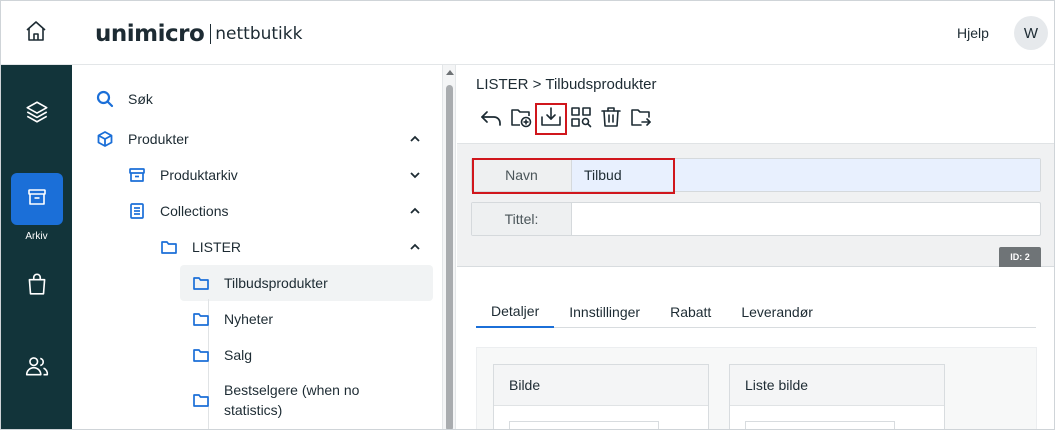 The image size is (1055, 430). I want to click on tree-item-lister: LISTER, so click(200, 247).